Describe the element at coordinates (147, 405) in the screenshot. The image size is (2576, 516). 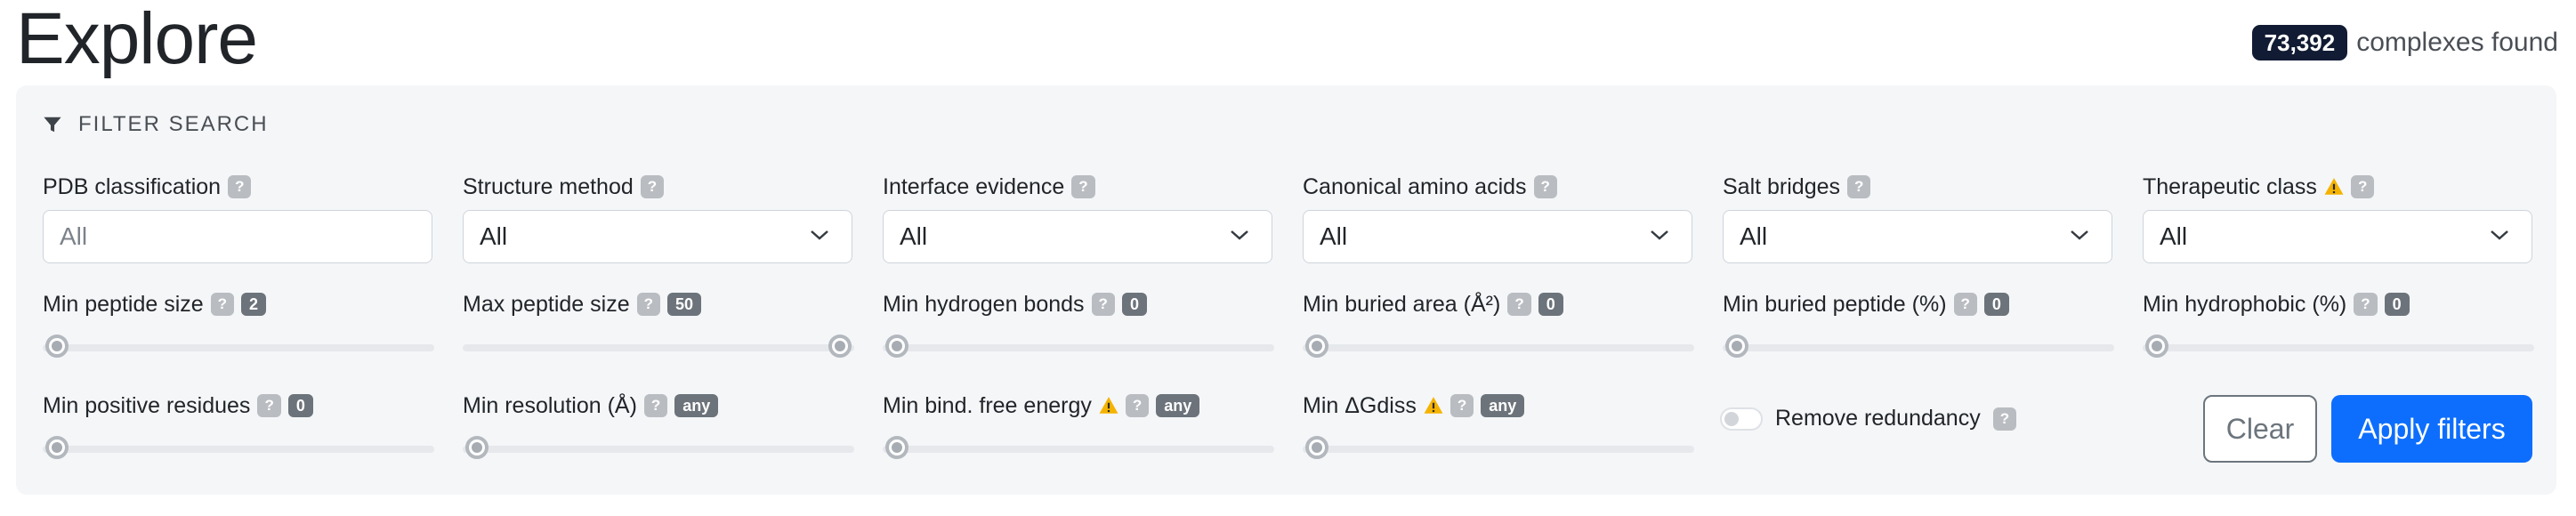
I see `filter-label: Min positive residues` at that location.